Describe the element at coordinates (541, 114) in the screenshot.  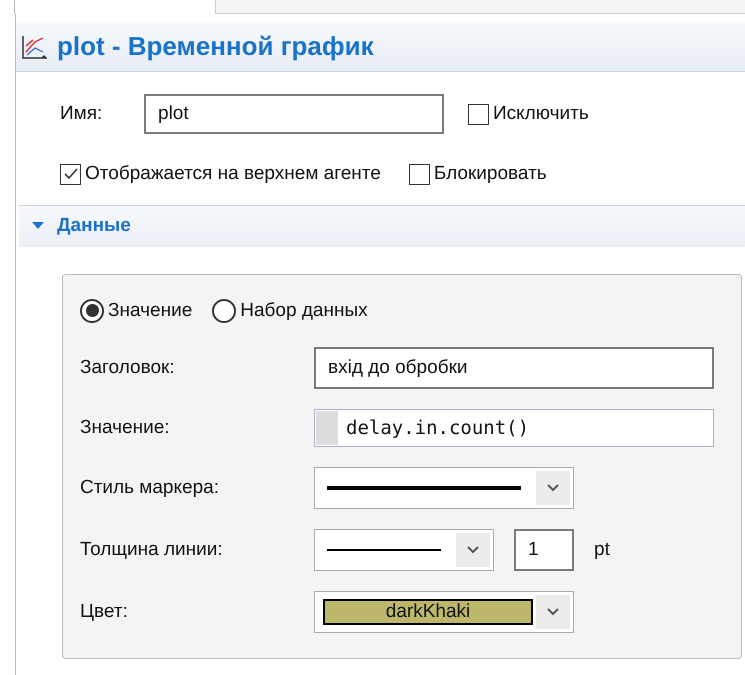
I see `checkbox-label: Исключить` at that location.